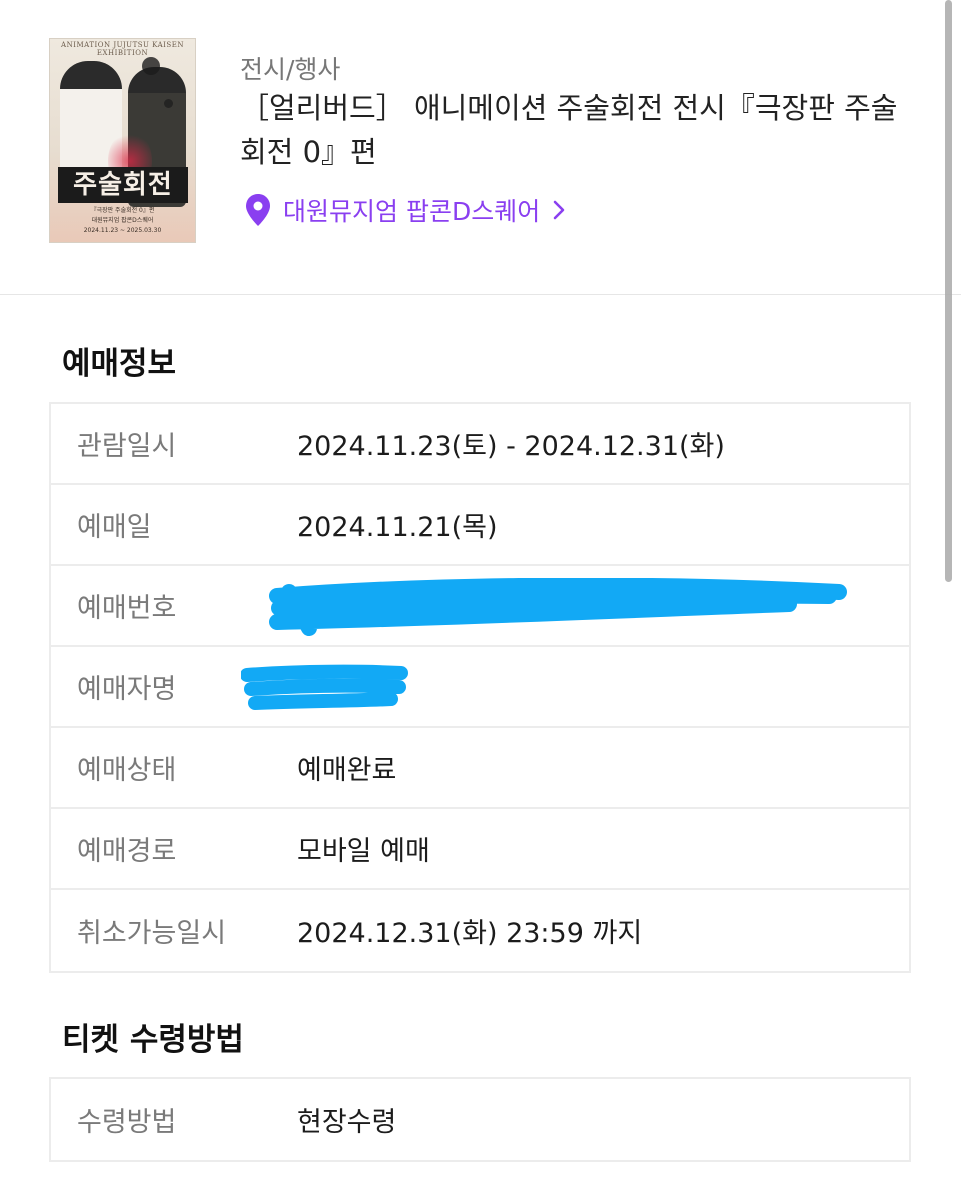 The height and width of the screenshot is (1200, 961). Describe the element at coordinates (511, 446) in the screenshot. I see `row-value: 2024.11.23(토) - 2024.12.31(화)` at that location.